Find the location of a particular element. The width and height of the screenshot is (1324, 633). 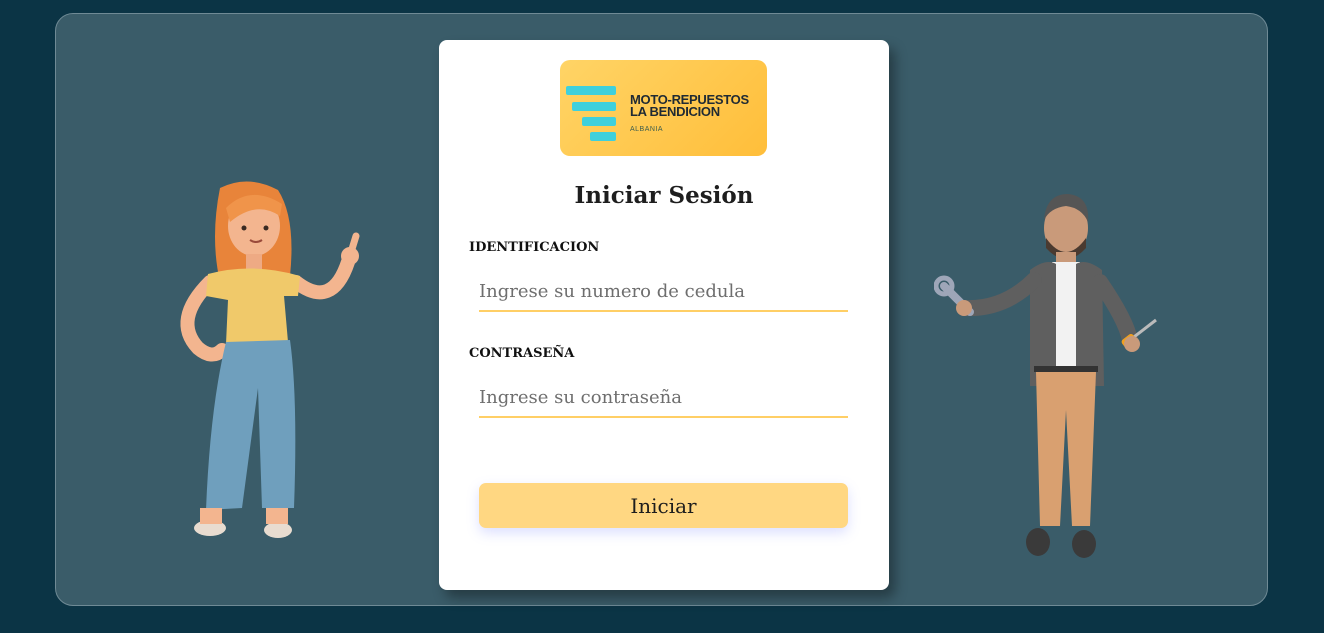

mechanic-with-tools-illustration is located at coordinates (1045, 376).